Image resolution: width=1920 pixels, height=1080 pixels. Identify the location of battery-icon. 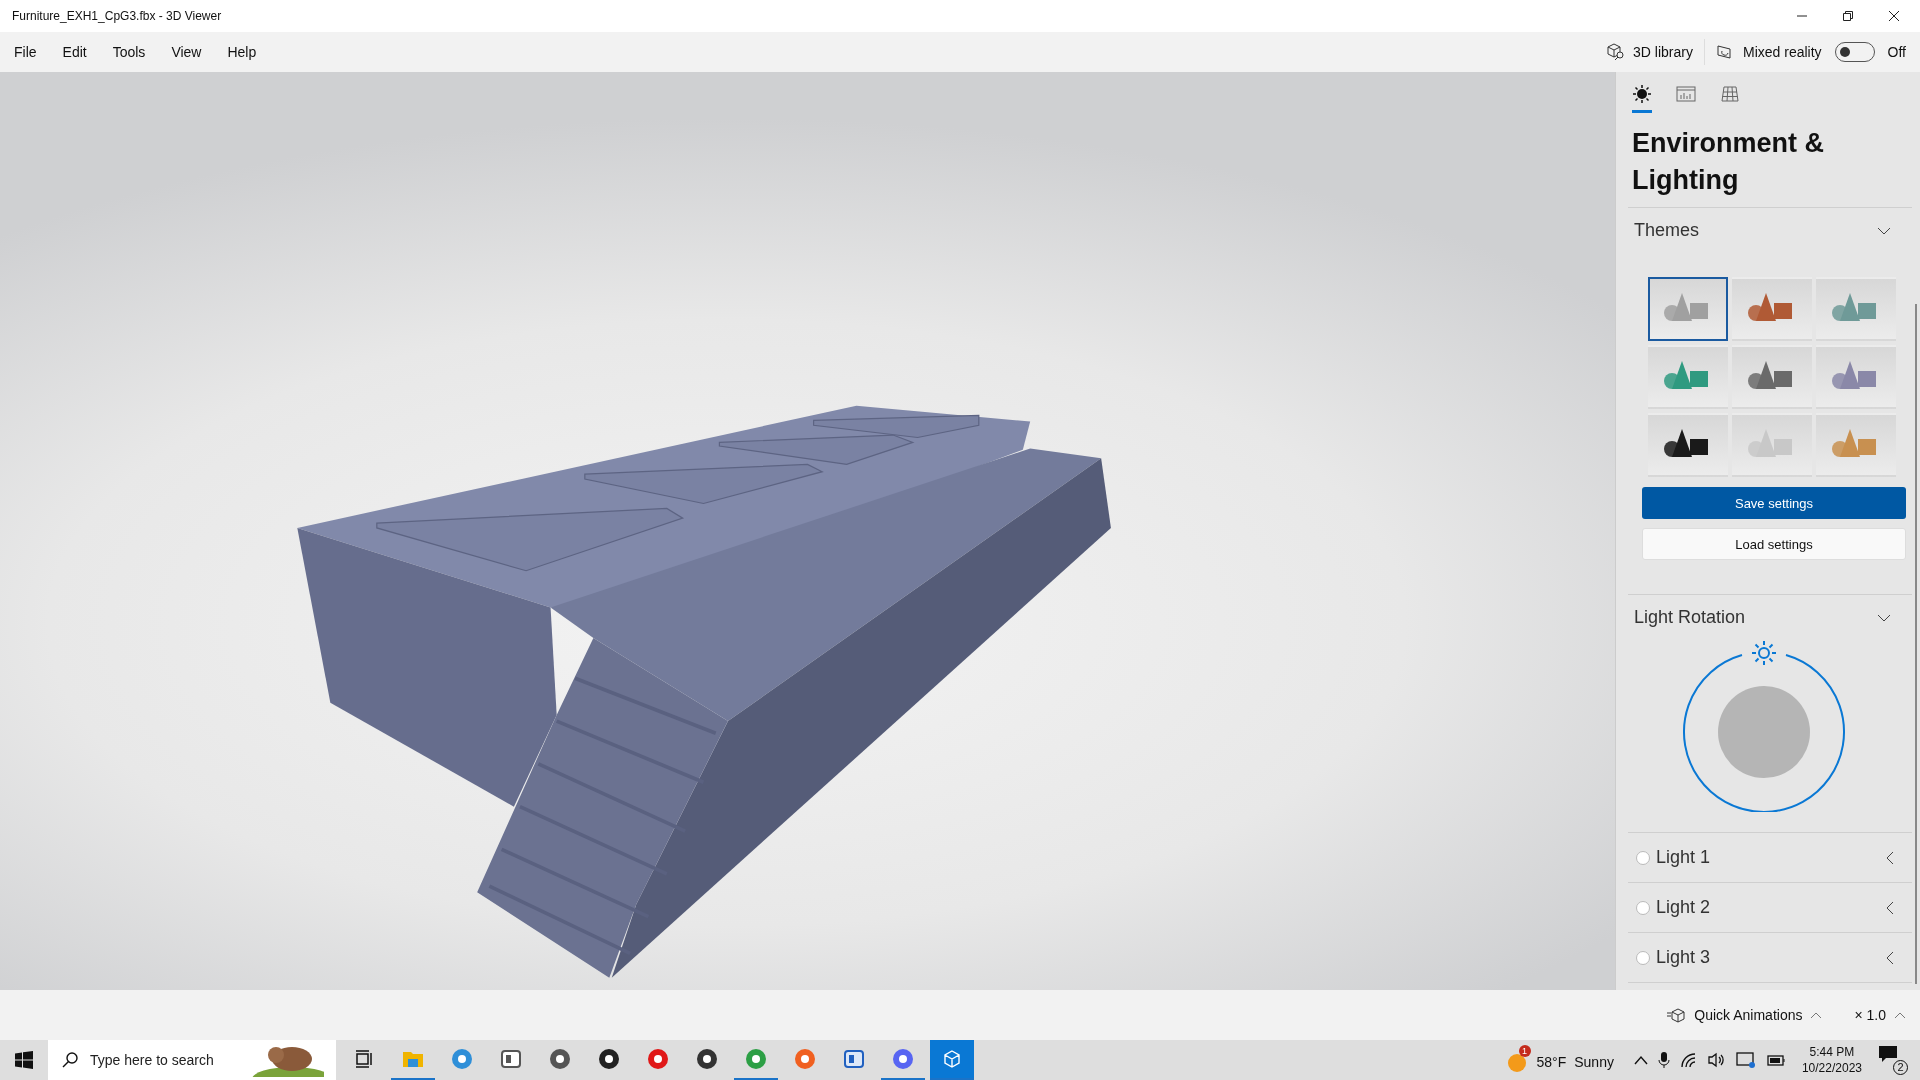
(1775, 1060).